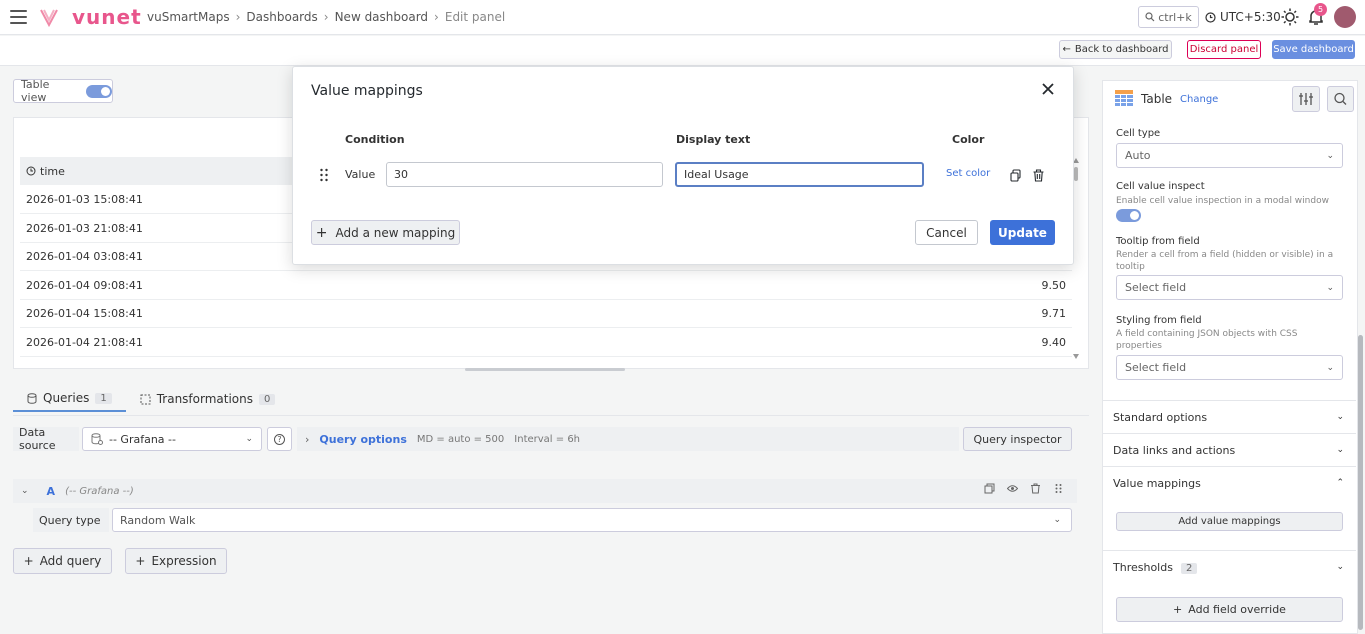 This screenshot has height=634, width=1365. Describe the element at coordinates (84, 256) in the screenshot. I see `cell-time: 2026-01-04 03:08:41` at that location.